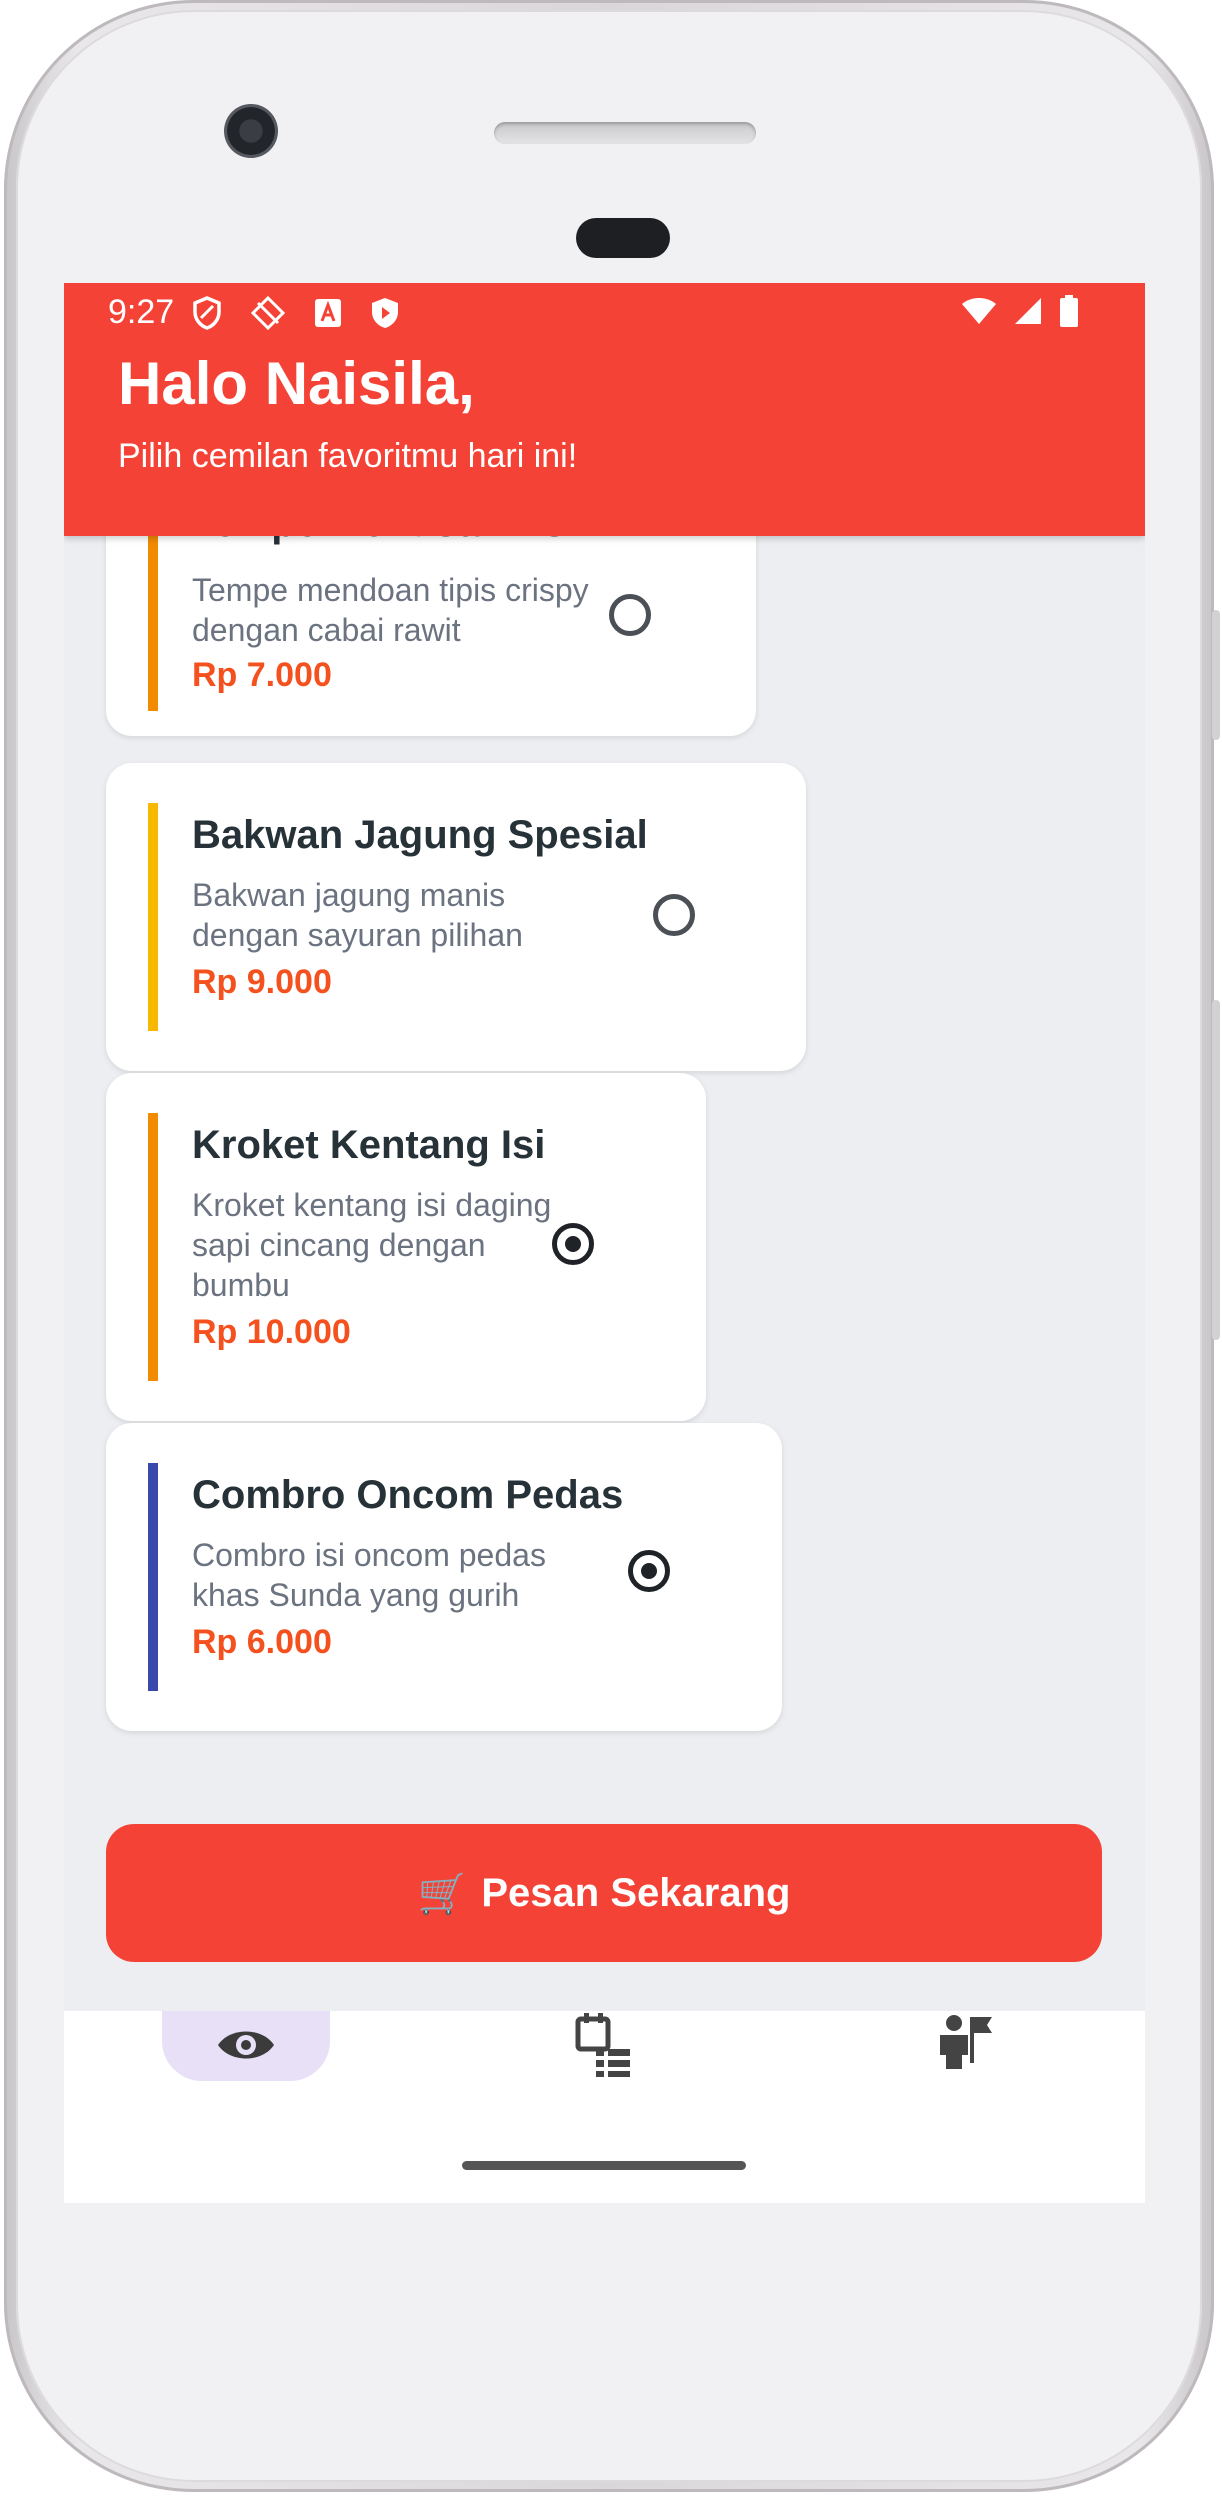  Describe the element at coordinates (268, 313) in the screenshot. I see `no-ads-icon` at that location.